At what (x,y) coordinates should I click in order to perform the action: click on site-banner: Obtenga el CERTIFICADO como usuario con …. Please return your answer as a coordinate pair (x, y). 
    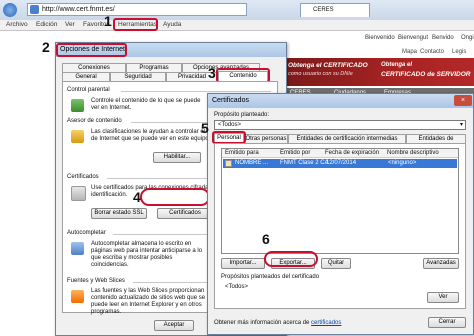
    Looking at the image, I should click on (379, 72).